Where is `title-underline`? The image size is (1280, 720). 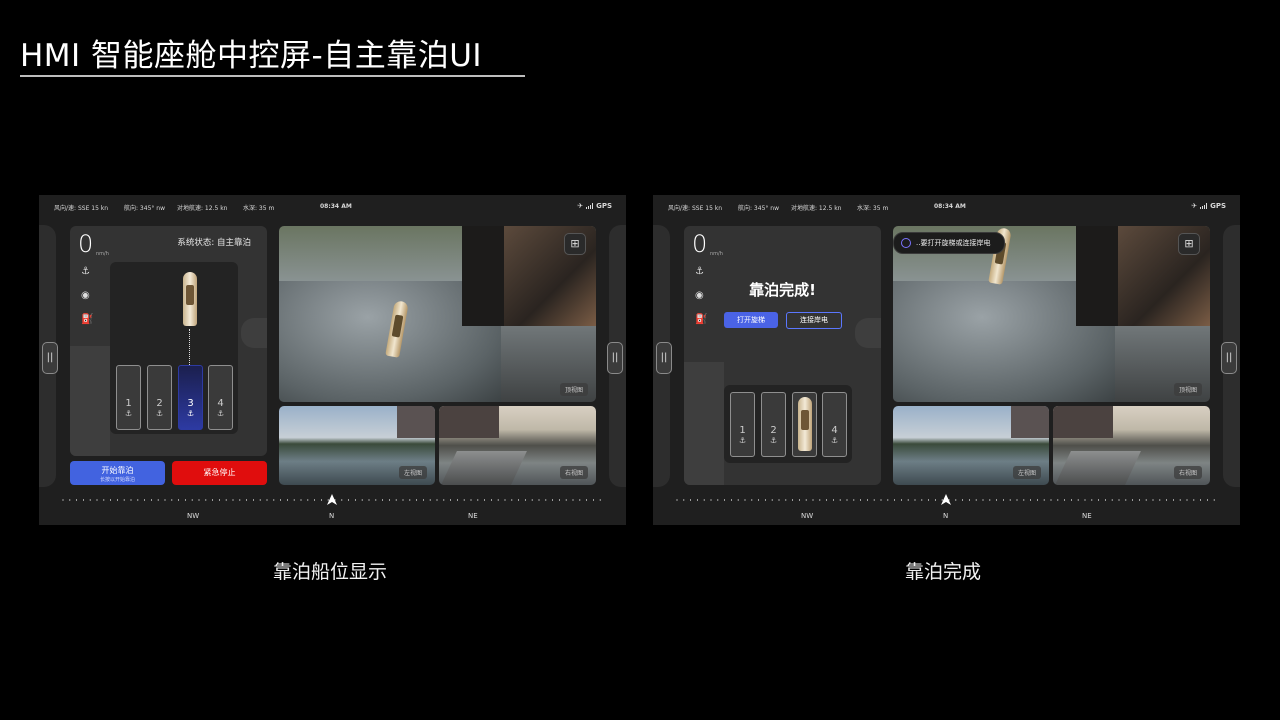 title-underline is located at coordinates (272, 76).